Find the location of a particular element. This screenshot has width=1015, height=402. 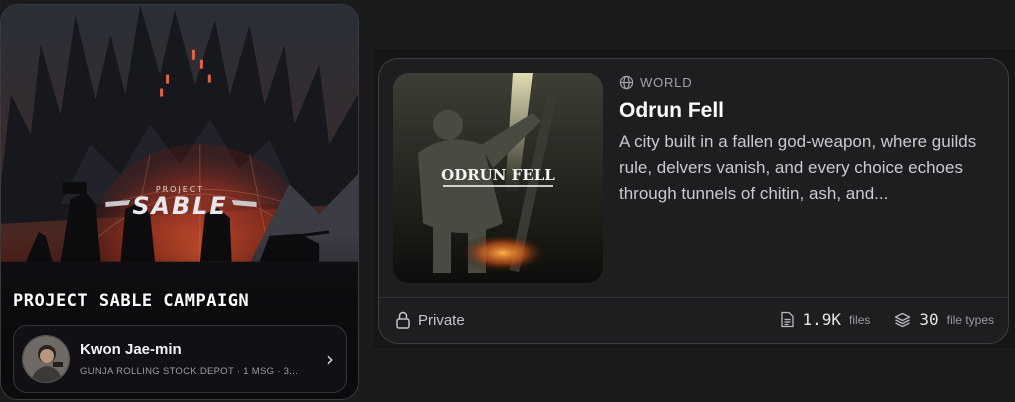

world-type-label: WORLD is located at coordinates (655, 82).